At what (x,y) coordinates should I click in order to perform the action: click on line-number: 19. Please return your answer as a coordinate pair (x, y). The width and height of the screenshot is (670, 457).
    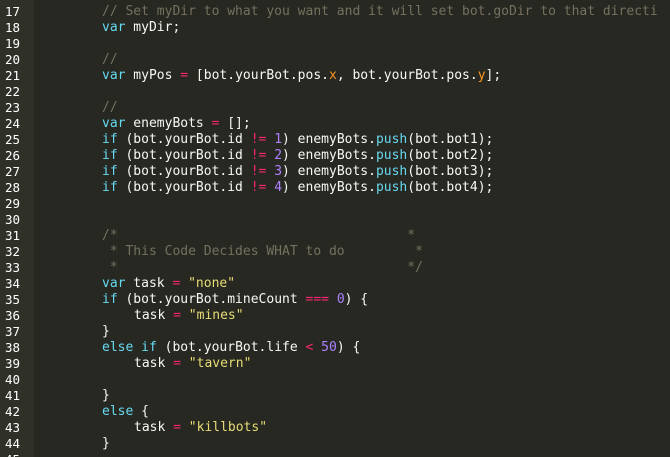
    Looking at the image, I should click on (13, 43).